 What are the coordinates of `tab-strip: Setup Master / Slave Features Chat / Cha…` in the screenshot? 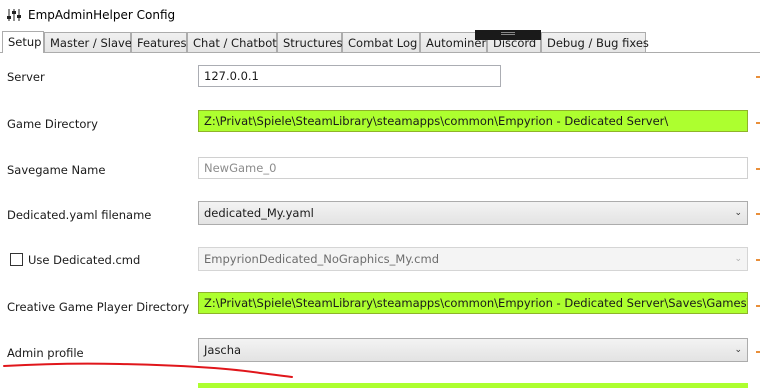 It's located at (380, 42).